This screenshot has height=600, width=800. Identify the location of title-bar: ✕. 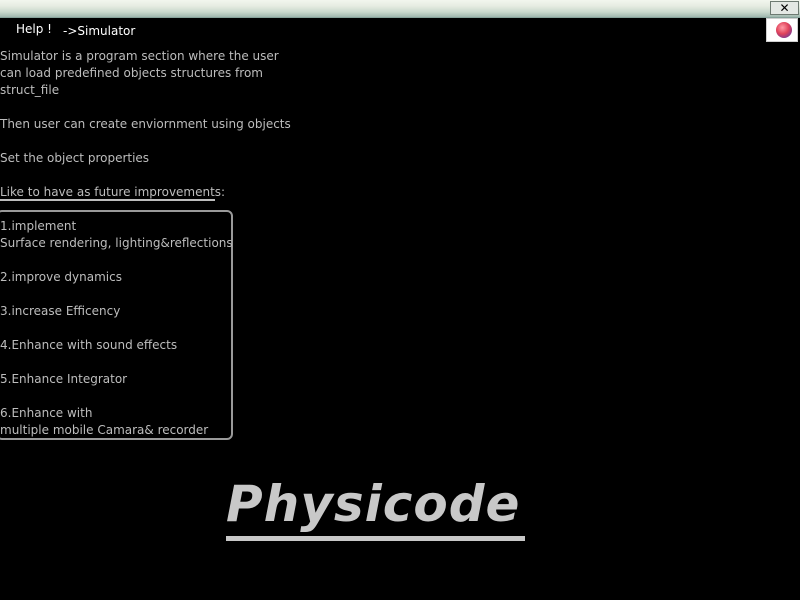
(400, 9).